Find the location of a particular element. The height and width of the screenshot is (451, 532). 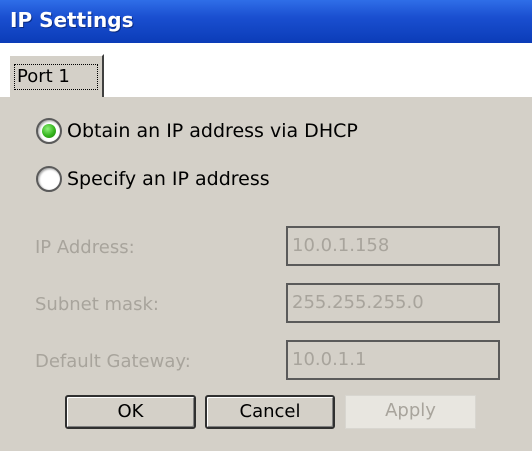

subnet-mask-label: Subnet mask: is located at coordinates (97, 304).